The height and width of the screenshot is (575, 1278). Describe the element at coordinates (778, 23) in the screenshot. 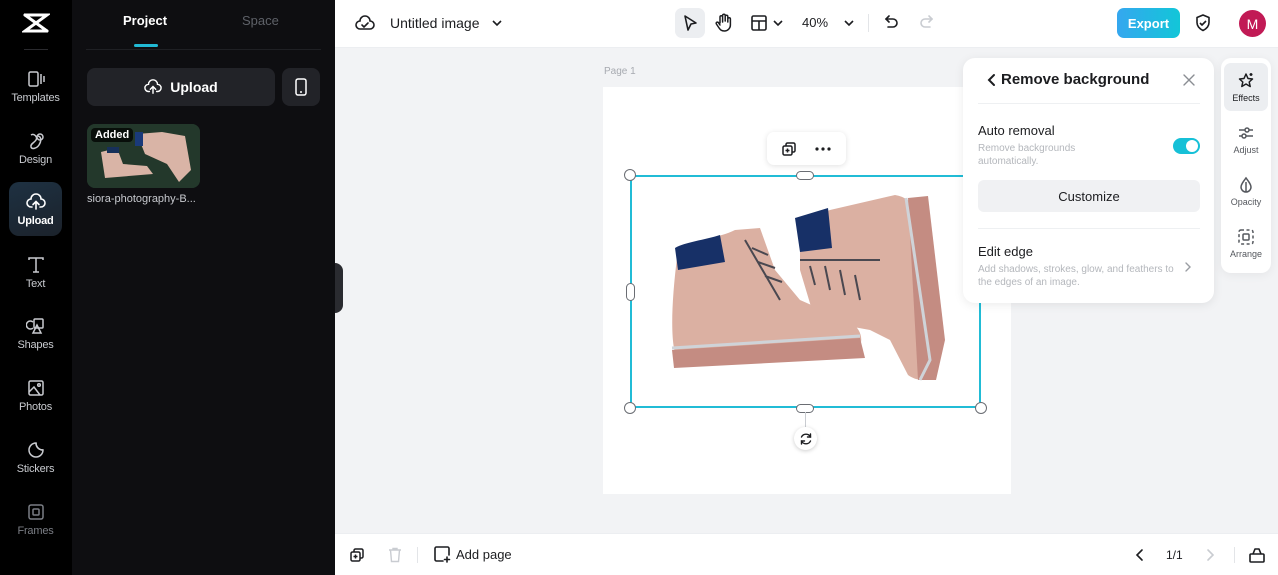

I see `layout-chevron-down-icon` at that location.